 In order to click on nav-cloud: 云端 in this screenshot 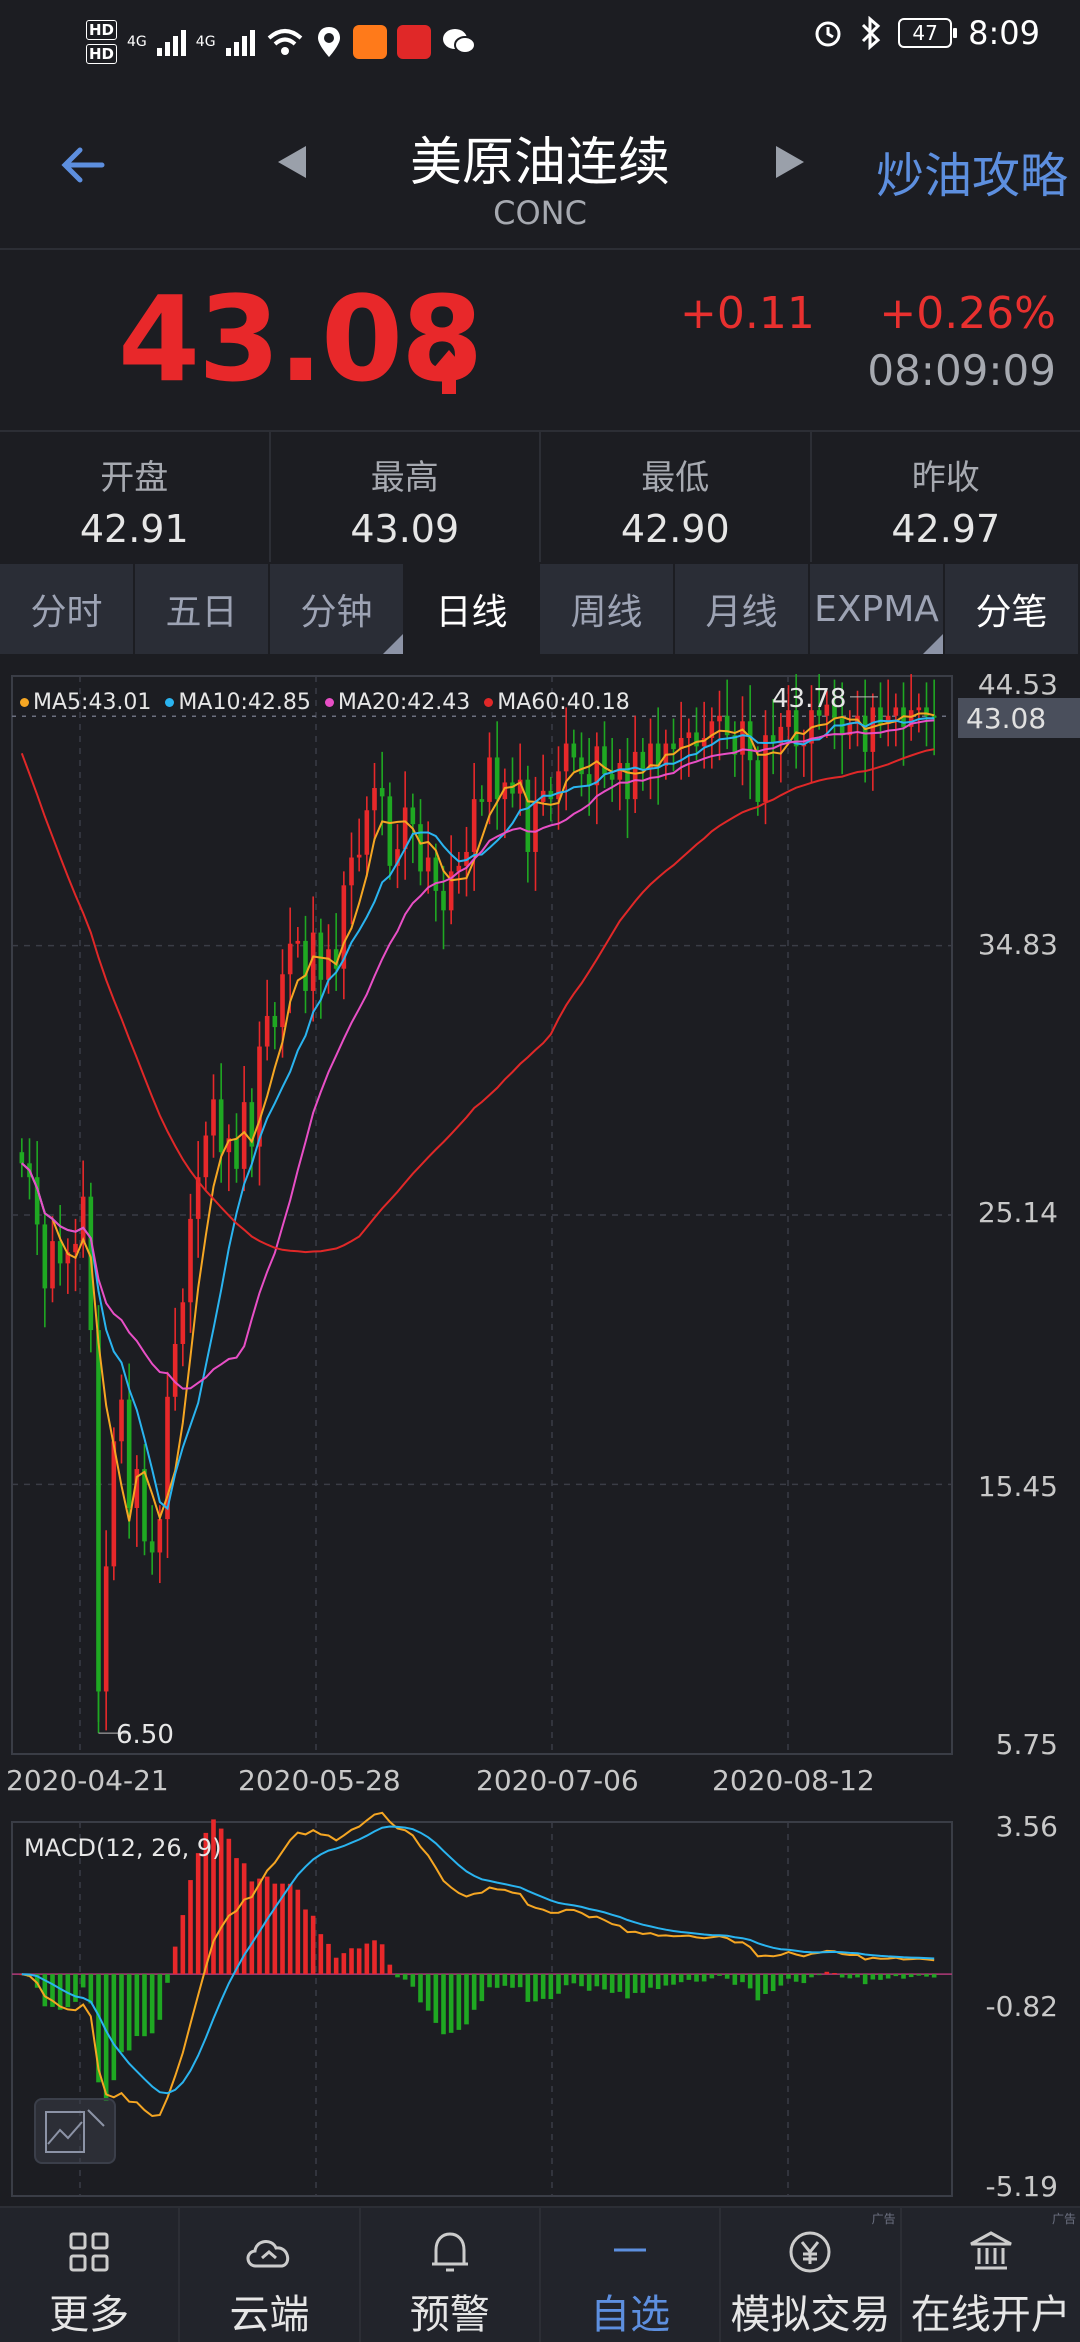, I will do `click(270, 2275)`.